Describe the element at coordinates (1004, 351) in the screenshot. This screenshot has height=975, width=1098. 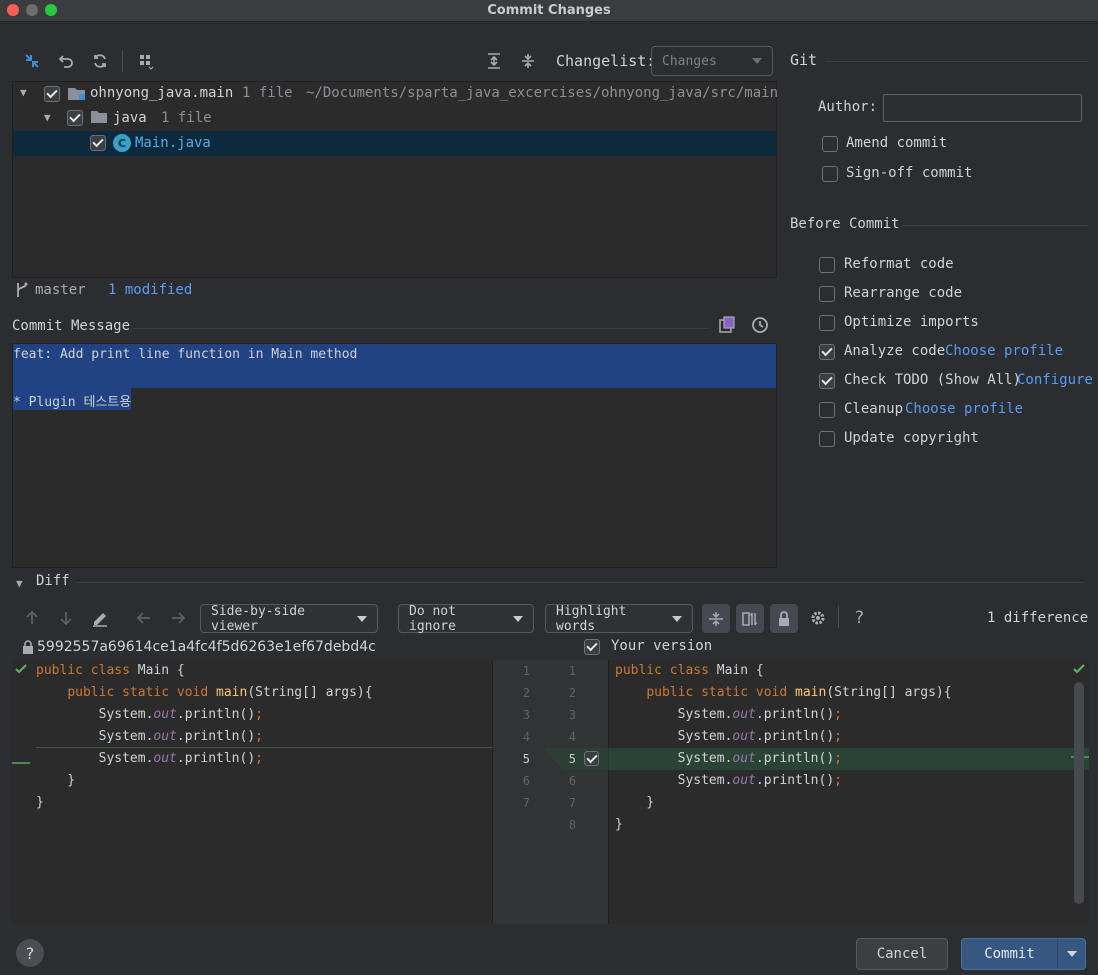
I see `analyze-code-profile-link: Choose profile` at that location.